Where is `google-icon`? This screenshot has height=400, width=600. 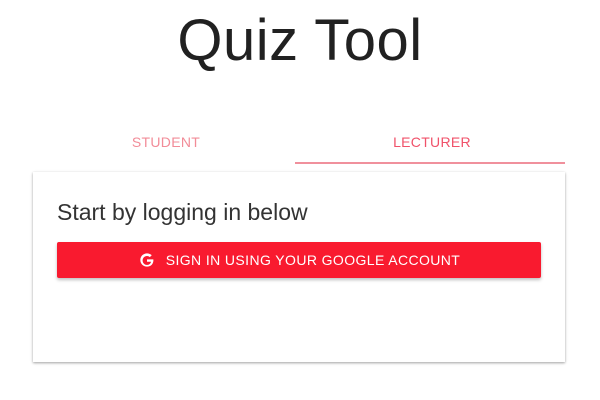 google-icon is located at coordinates (147, 260).